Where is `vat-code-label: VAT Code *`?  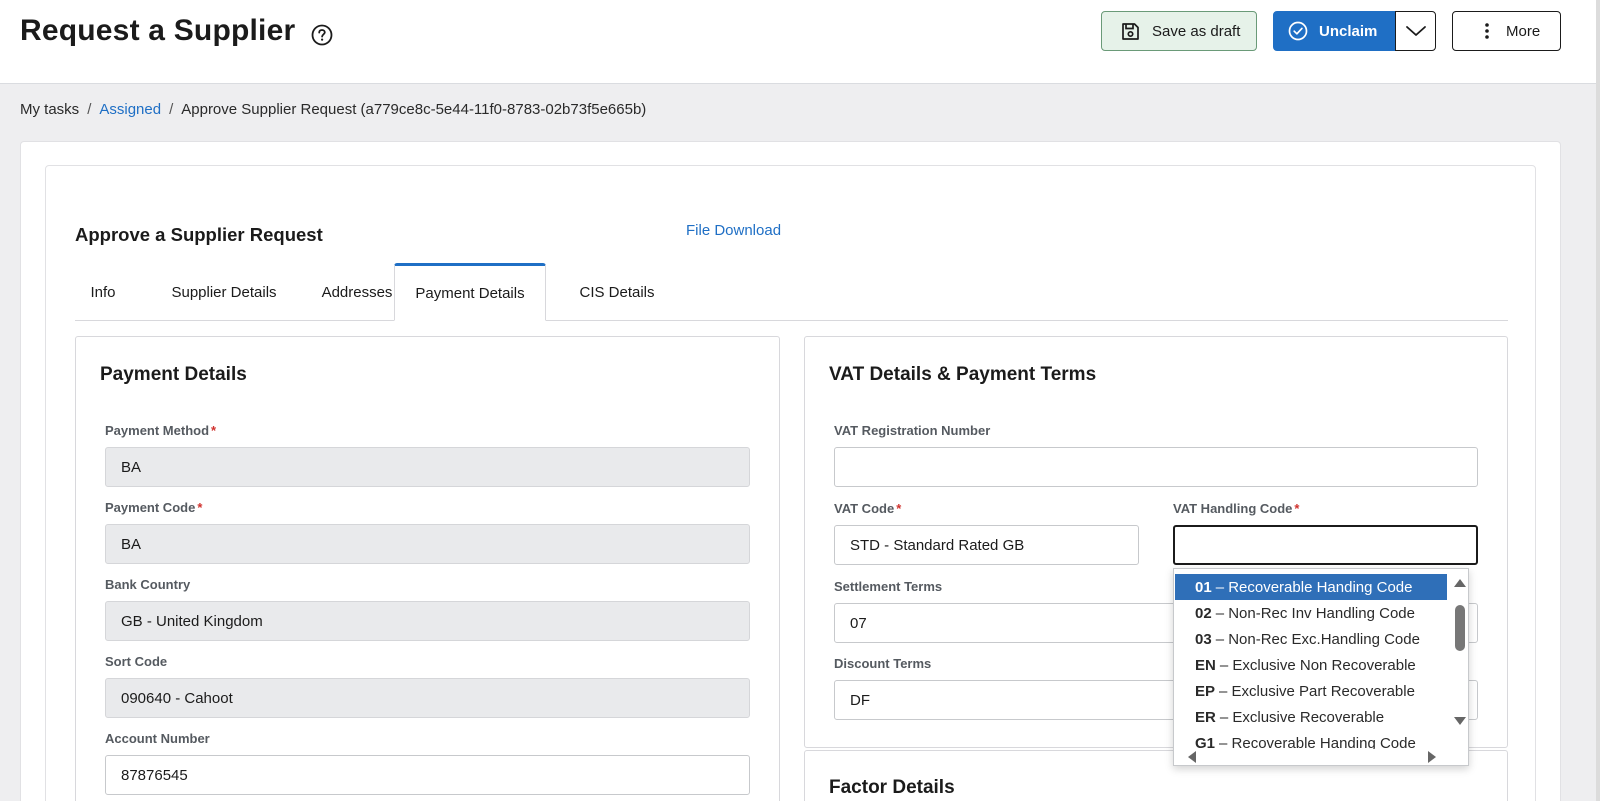
vat-code-label: VAT Code * is located at coordinates (868, 508).